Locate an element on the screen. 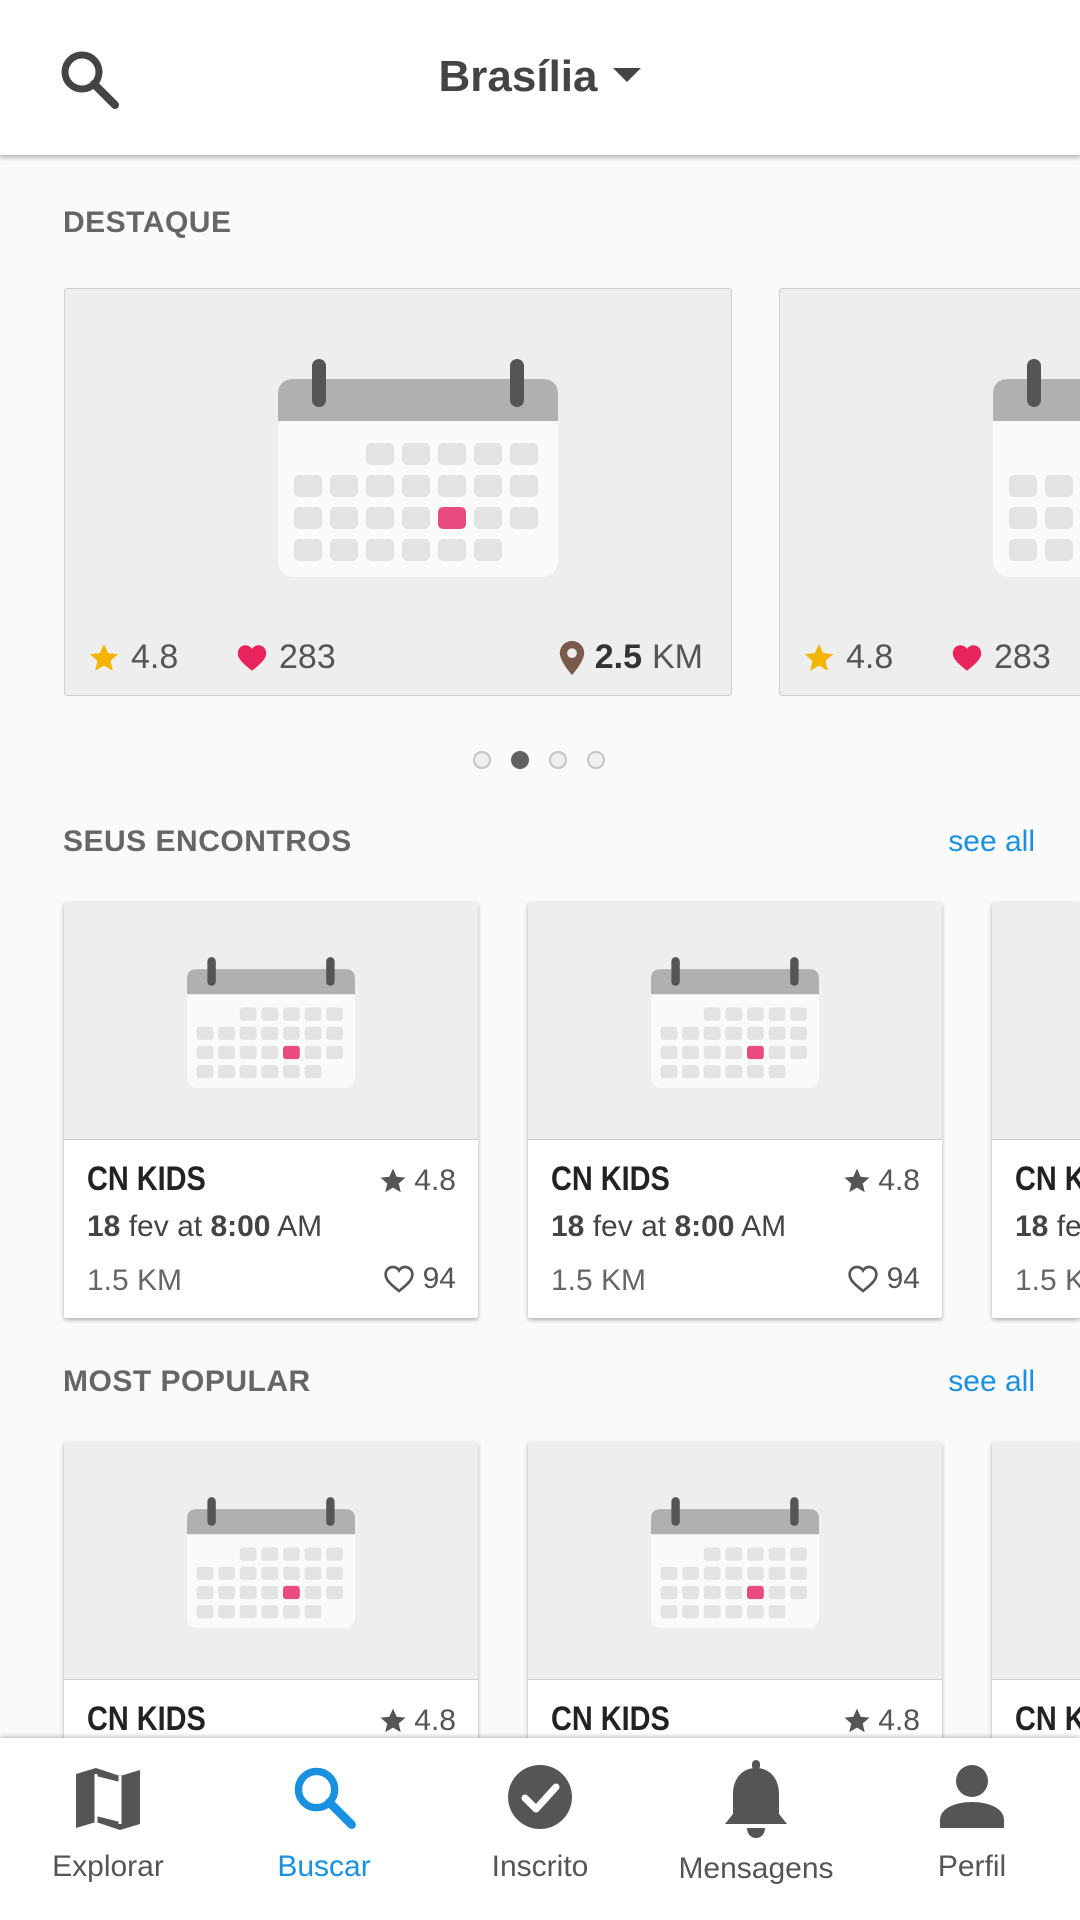 Image resolution: width=1080 pixels, height=1920 pixels. nav-label: Explorar is located at coordinates (108, 1866).